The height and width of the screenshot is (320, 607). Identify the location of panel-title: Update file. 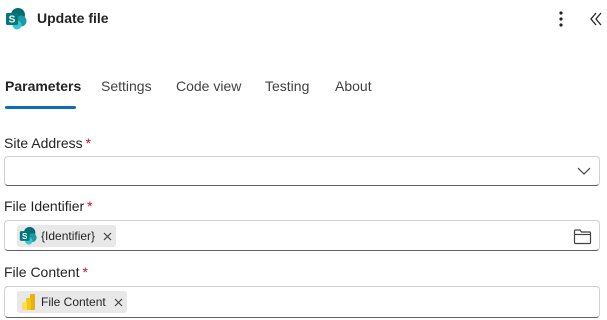
(73, 18).